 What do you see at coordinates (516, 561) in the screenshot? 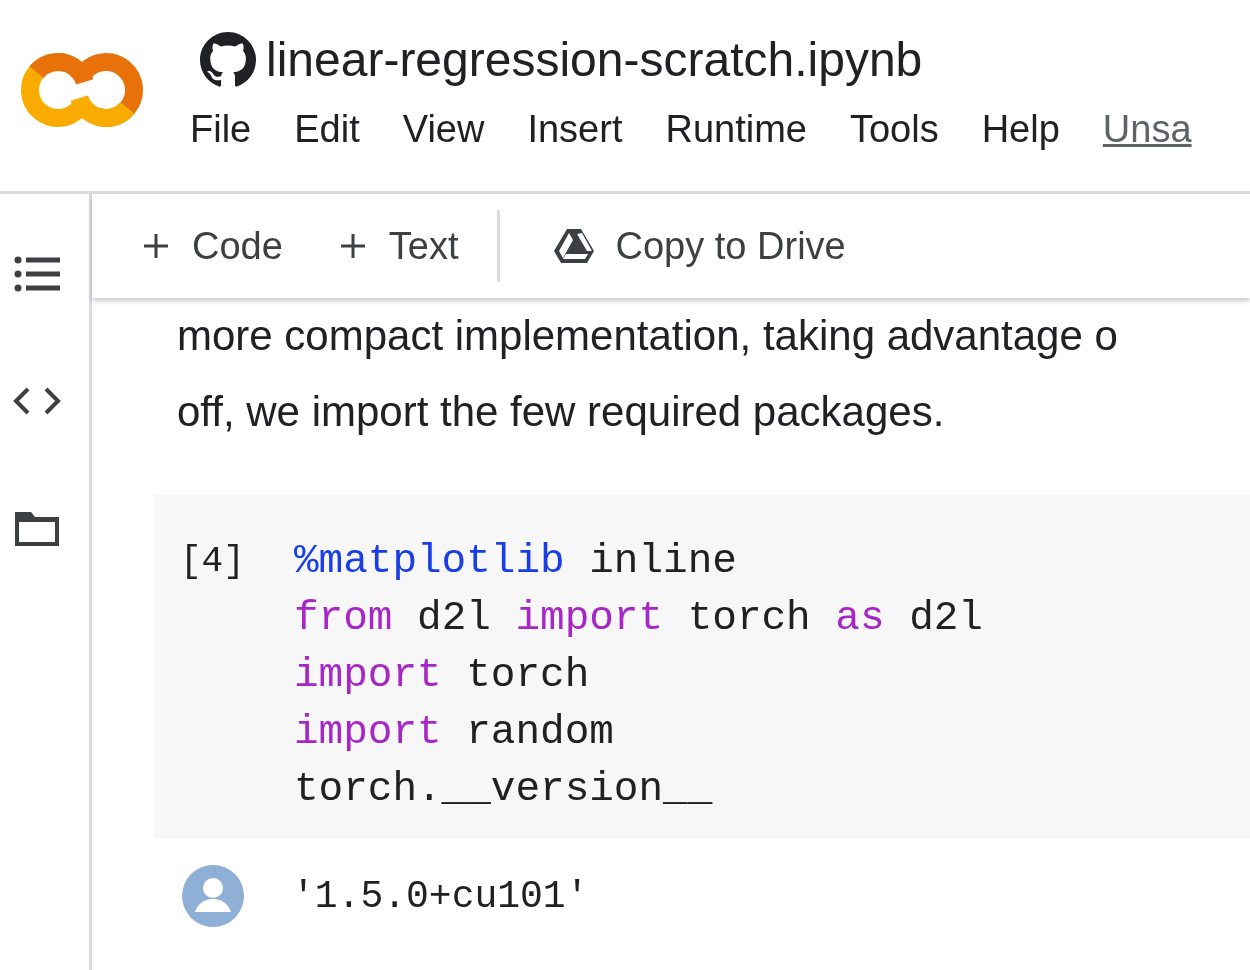
I see `code-line: %matplotlib inline` at bounding box center [516, 561].